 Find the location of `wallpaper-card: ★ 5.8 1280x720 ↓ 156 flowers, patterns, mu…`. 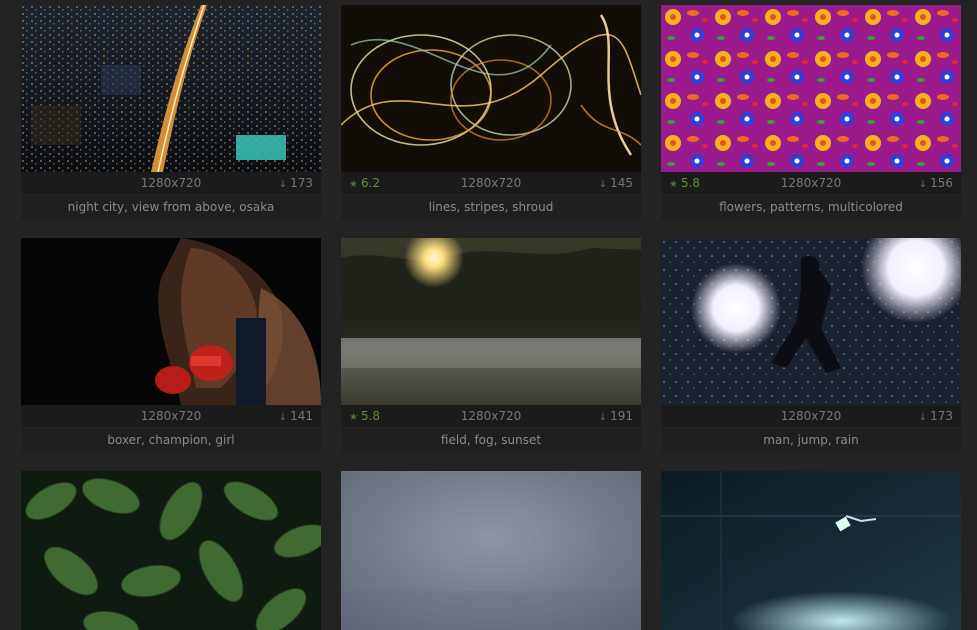

wallpaper-card: ★ 5.8 1280x720 ↓ 156 flowers, patterns, mu… is located at coordinates (811, 112).